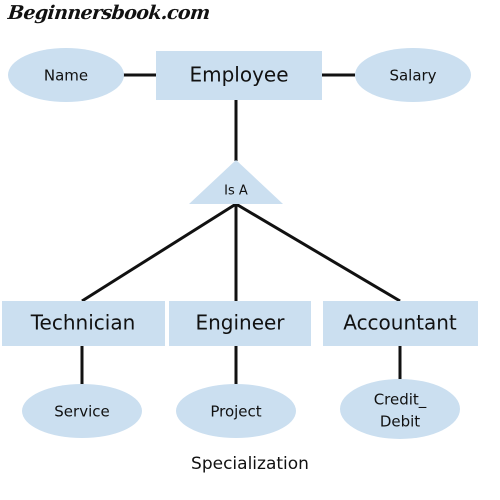 This screenshot has width=500, height=500. I want to click on entity-accountant: Accountant, so click(400, 323).